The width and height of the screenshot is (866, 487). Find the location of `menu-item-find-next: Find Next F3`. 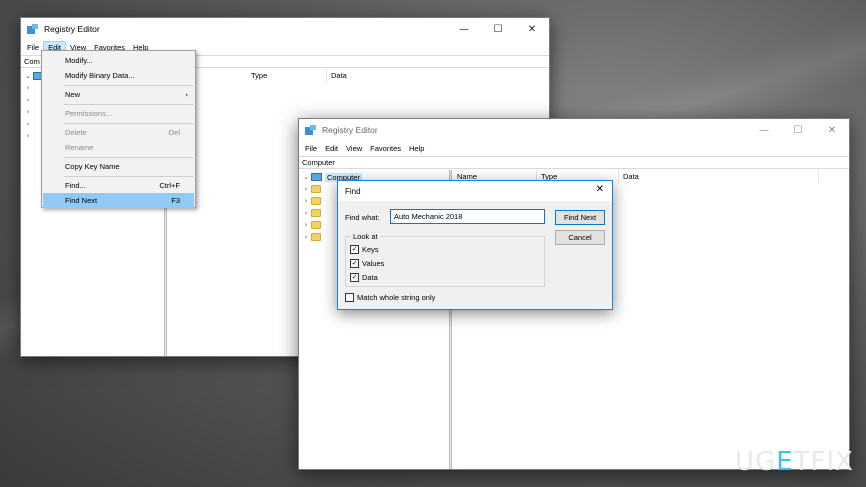

menu-item-find-next: Find Next F3 is located at coordinates (118, 200).